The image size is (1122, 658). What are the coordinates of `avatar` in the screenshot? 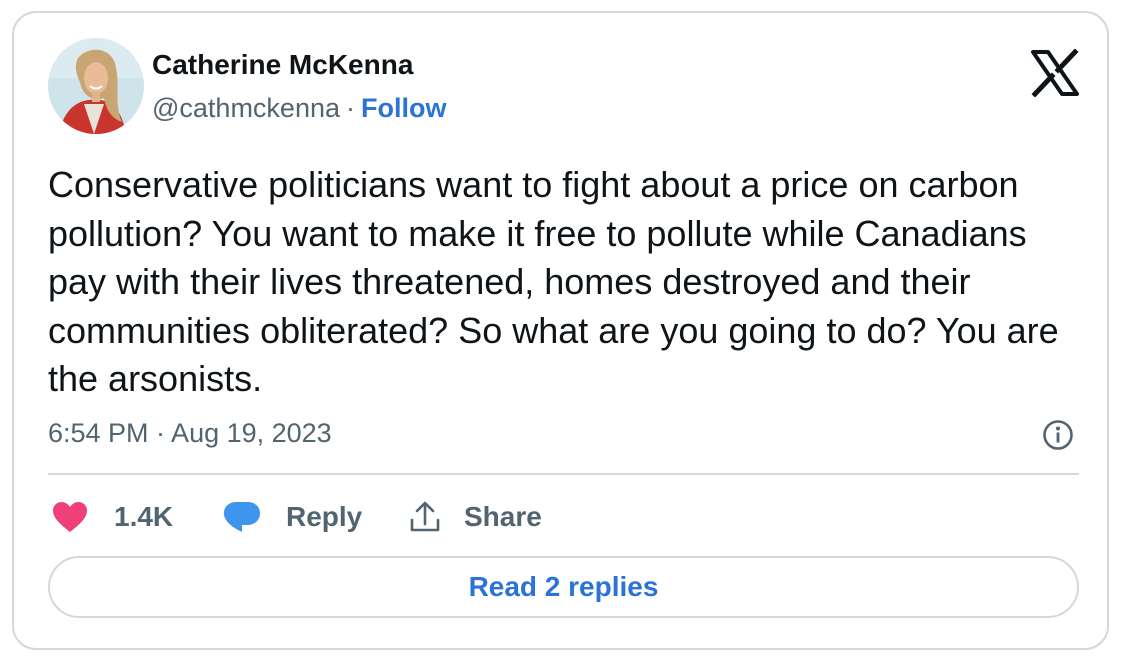 It's located at (96, 86).